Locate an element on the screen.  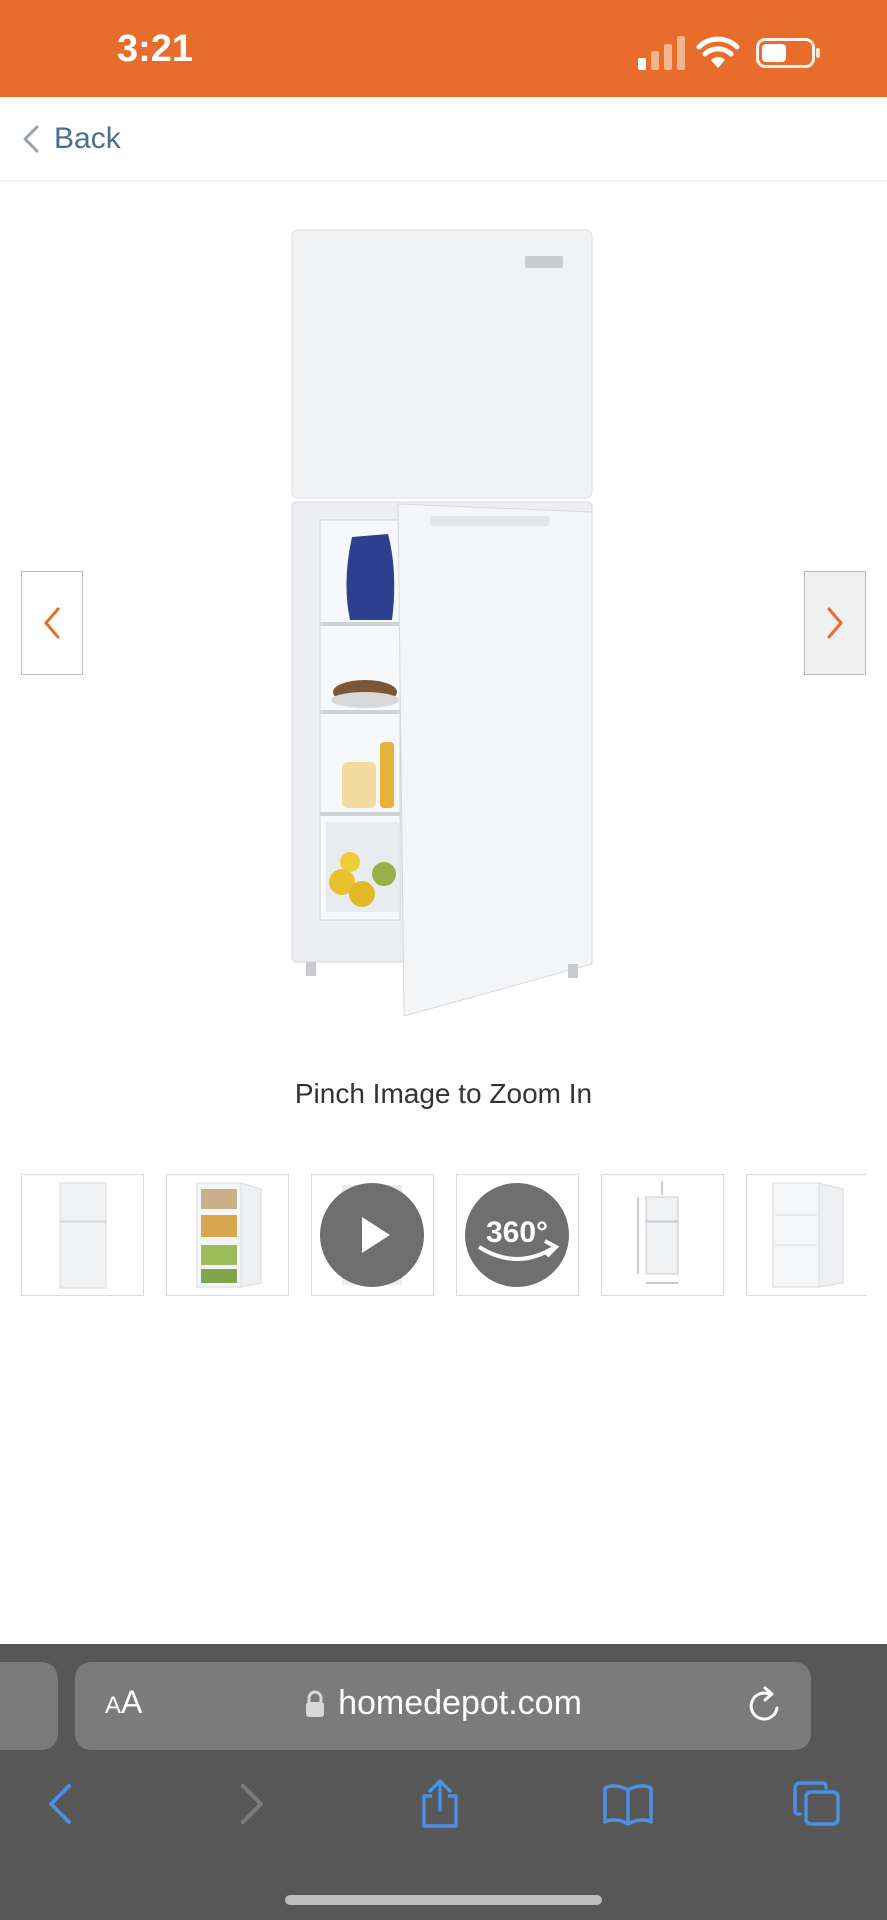
back-button: Back is located at coordinates (70, 139).